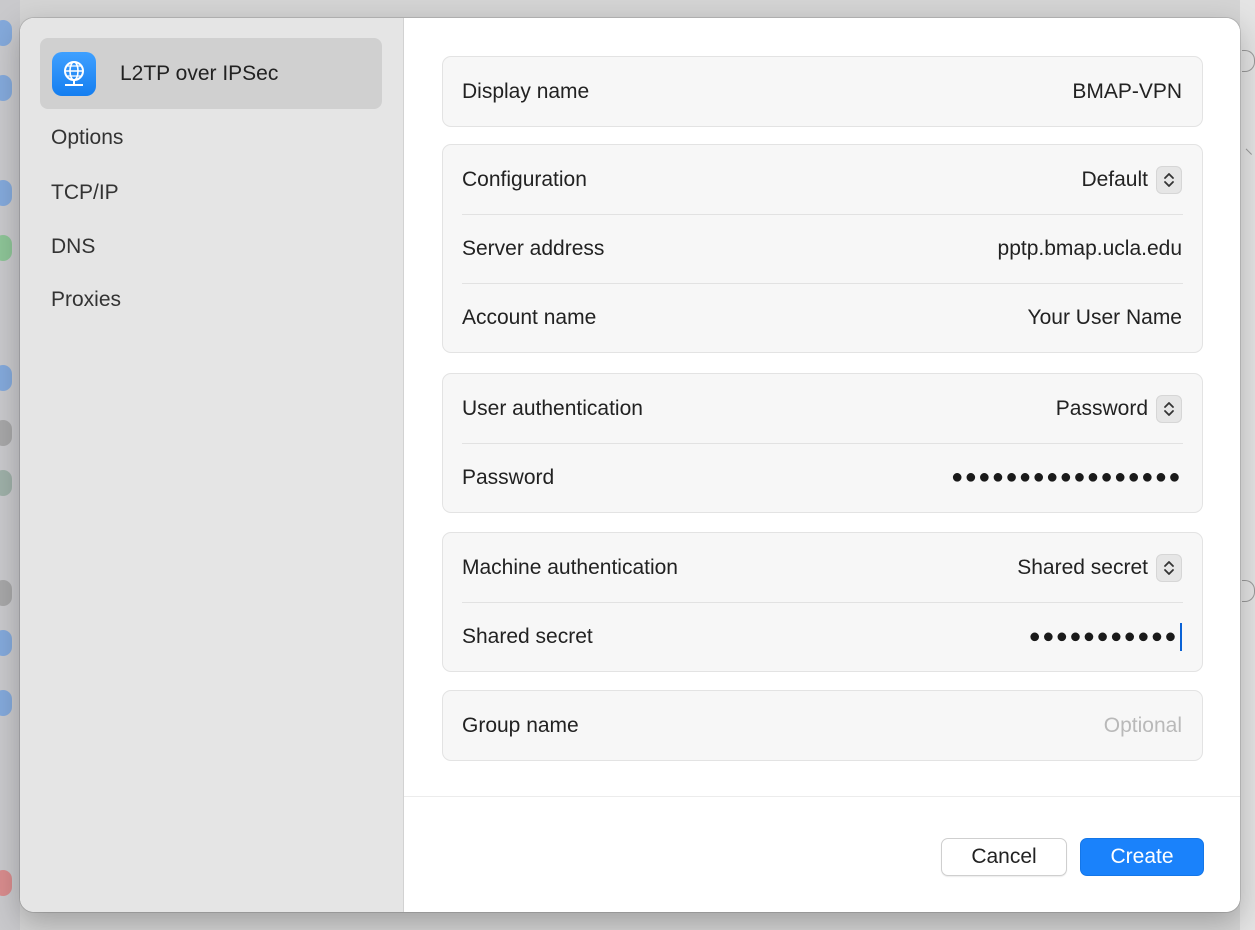 The height and width of the screenshot is (930, 1255). Describe the element at coordinates (529, 317) in the screenshot. I see `account-name-label: Account name` at that location.